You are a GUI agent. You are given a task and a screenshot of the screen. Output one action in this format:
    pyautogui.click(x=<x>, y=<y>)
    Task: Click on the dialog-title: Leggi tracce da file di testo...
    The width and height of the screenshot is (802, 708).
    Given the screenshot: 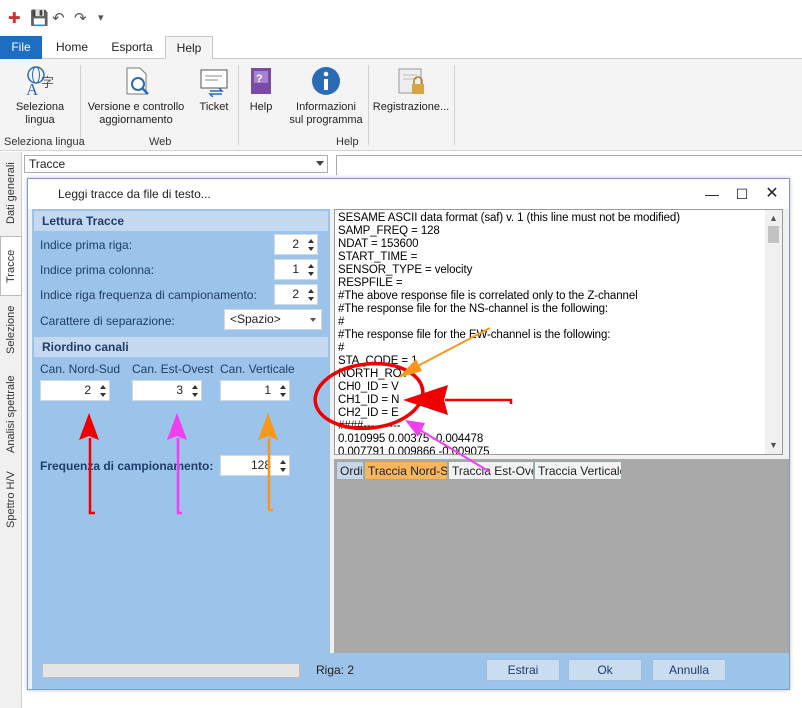 What is the action you would take?
    pyautogui.click(x=134, y=194)
    